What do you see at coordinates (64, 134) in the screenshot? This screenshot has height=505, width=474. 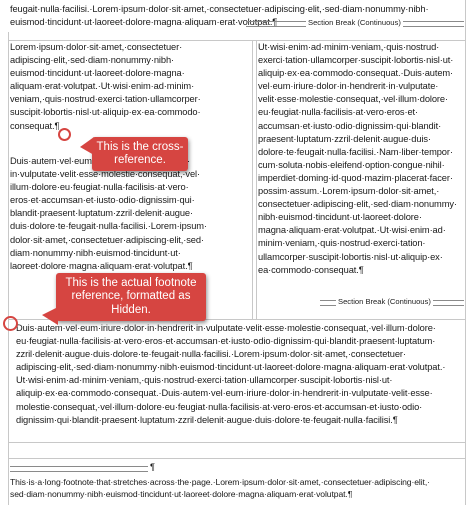 I see `cross-reference-marker` at bounding box center [64, 134].